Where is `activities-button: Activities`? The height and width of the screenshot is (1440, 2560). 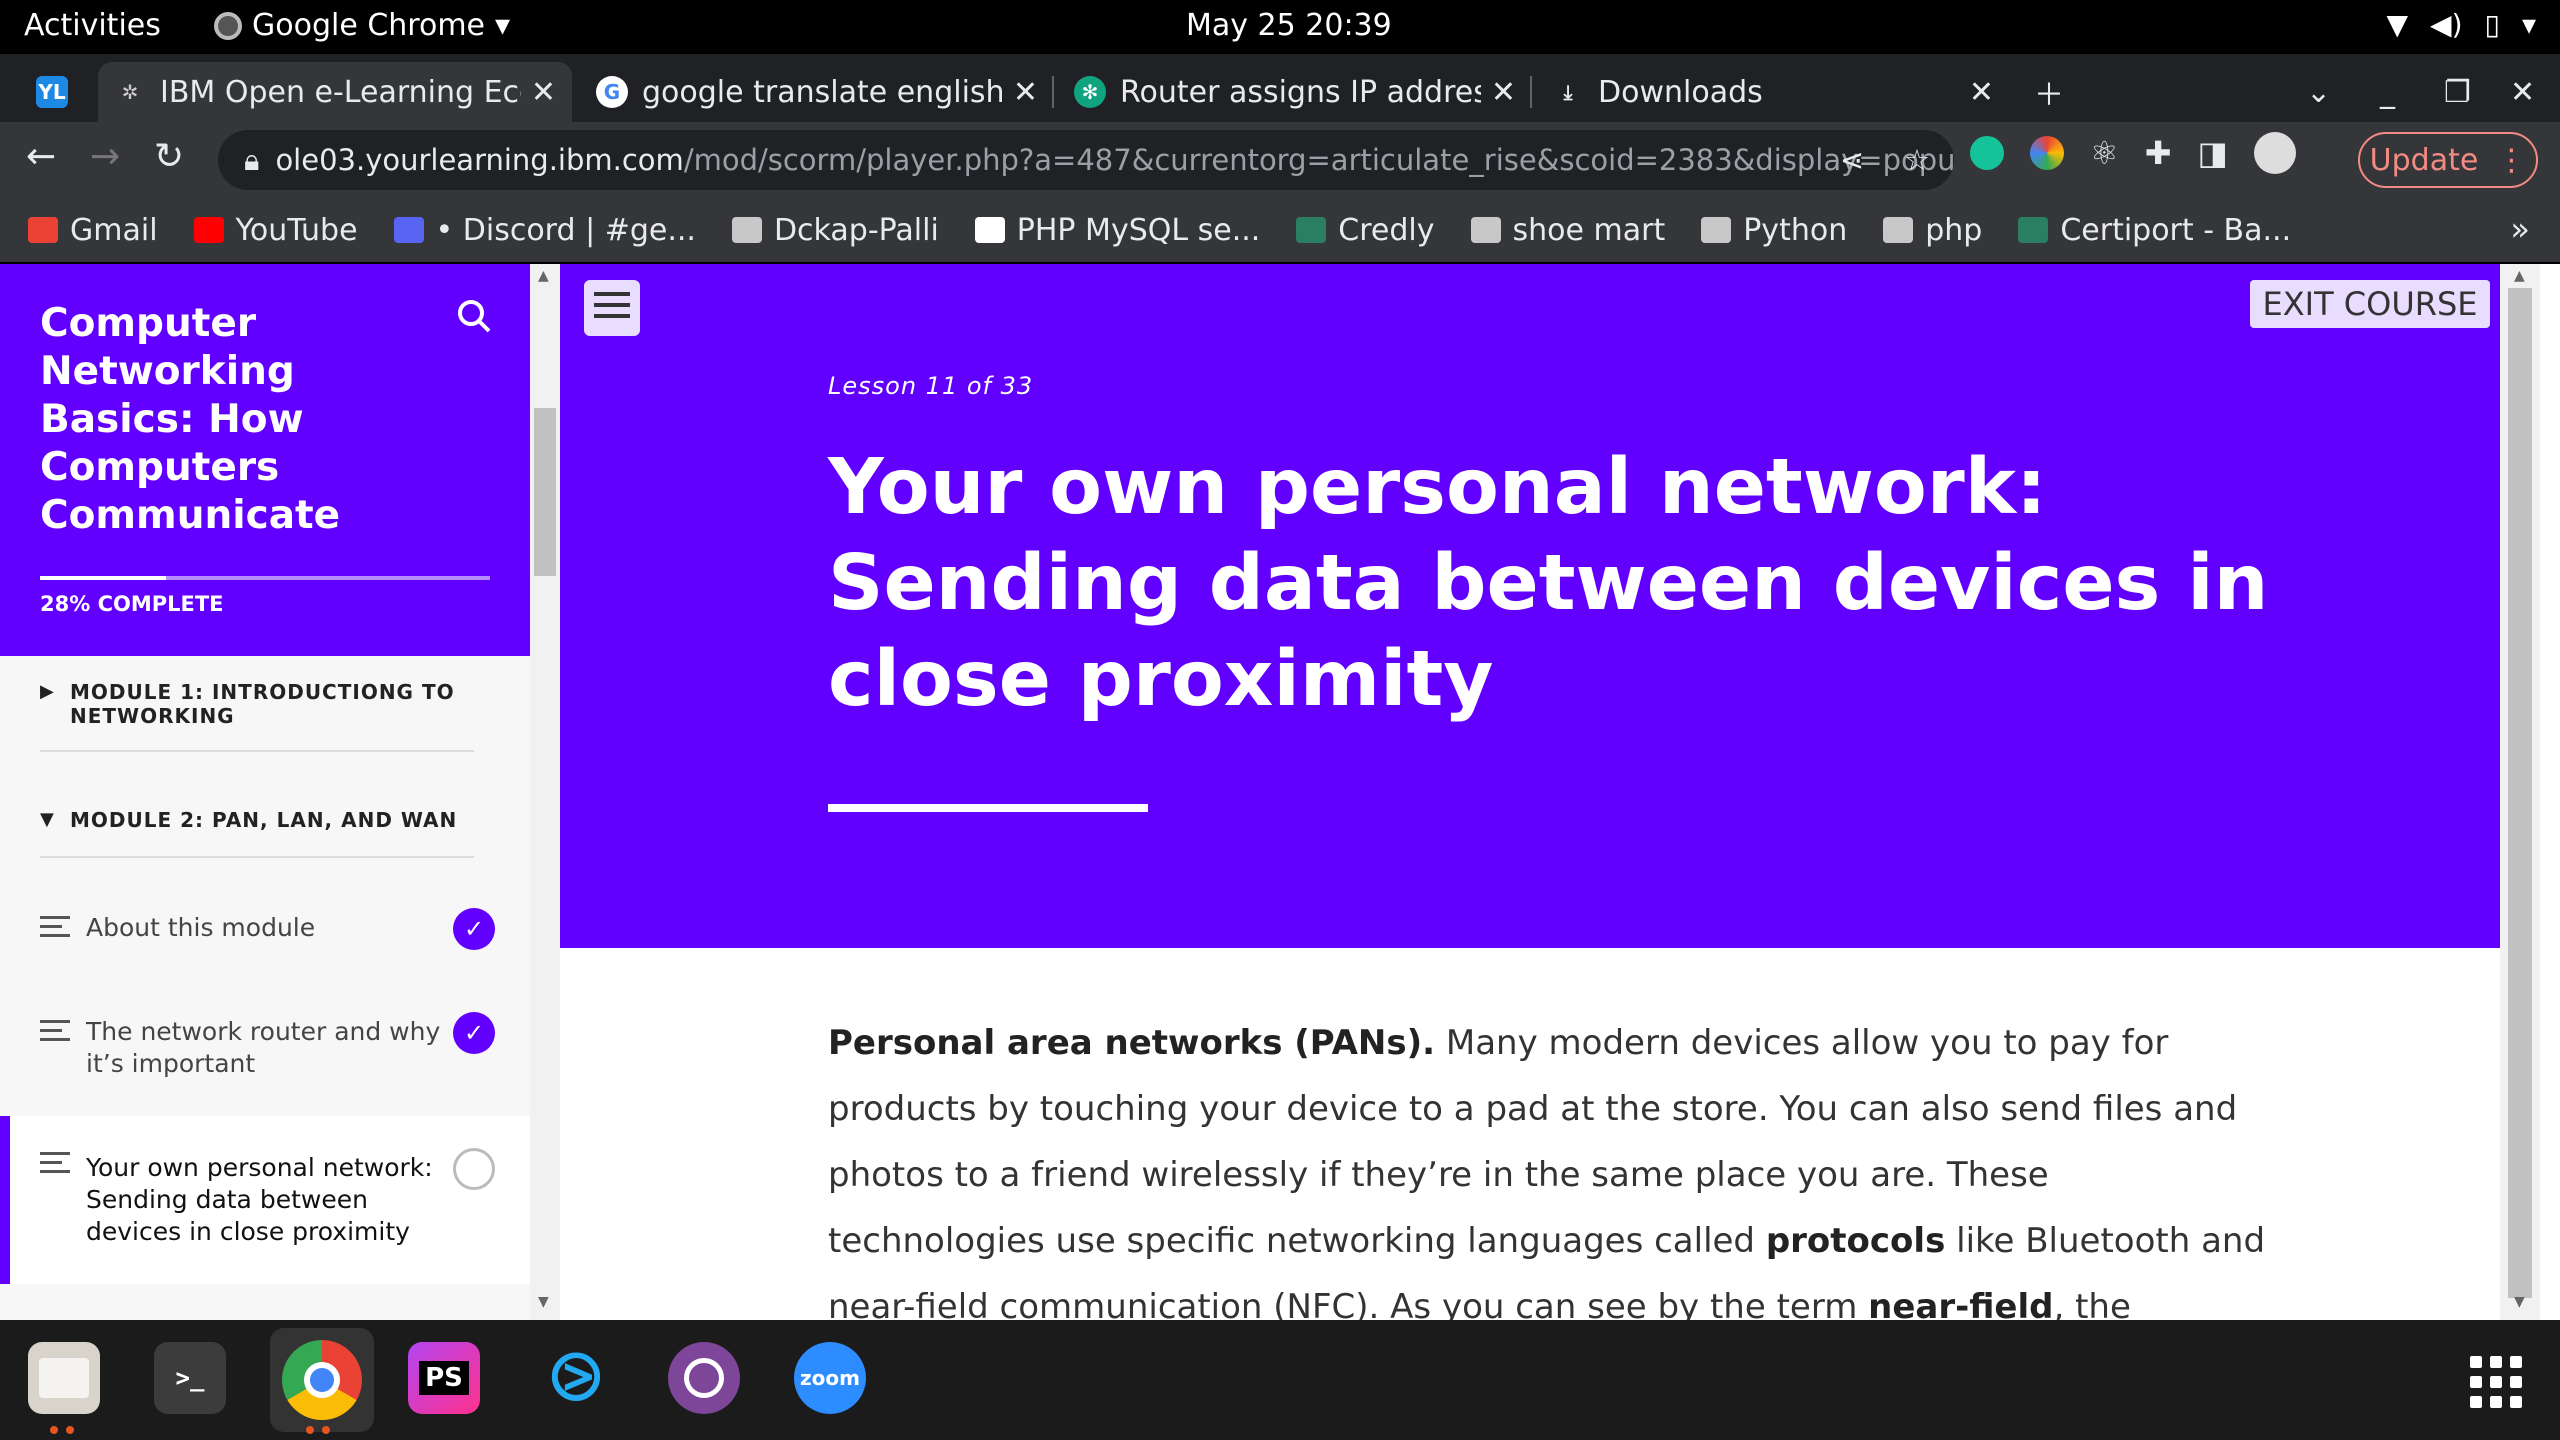 activities-button: Activities is located at coordinates (92, 25).